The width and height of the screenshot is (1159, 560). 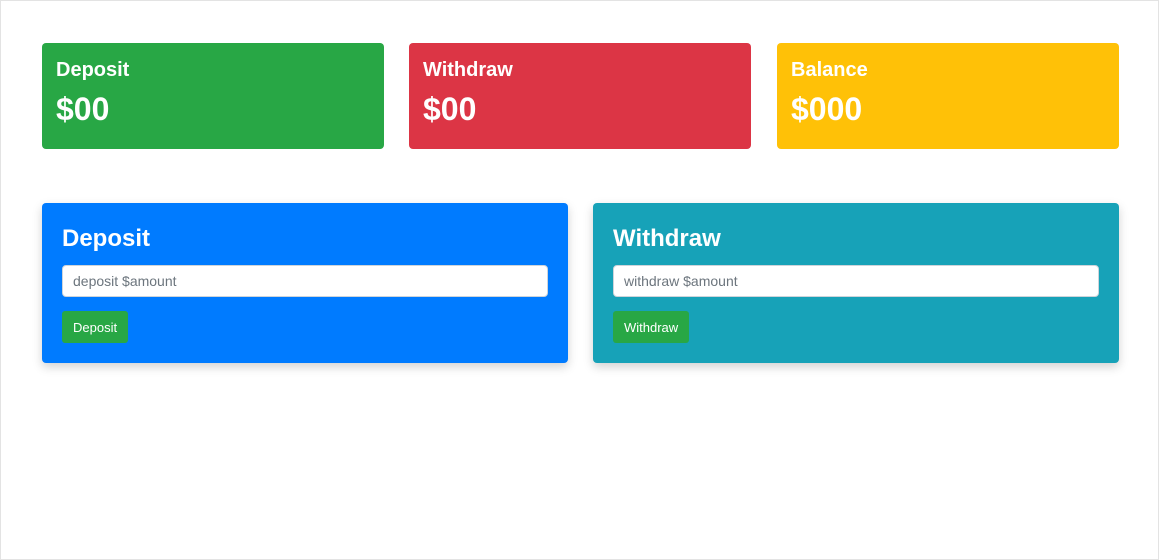 What do you see at coordinates (106, 238) in the screenshot?
I see `deposit-form-title: Deposit` at bounding box center [106, 238].